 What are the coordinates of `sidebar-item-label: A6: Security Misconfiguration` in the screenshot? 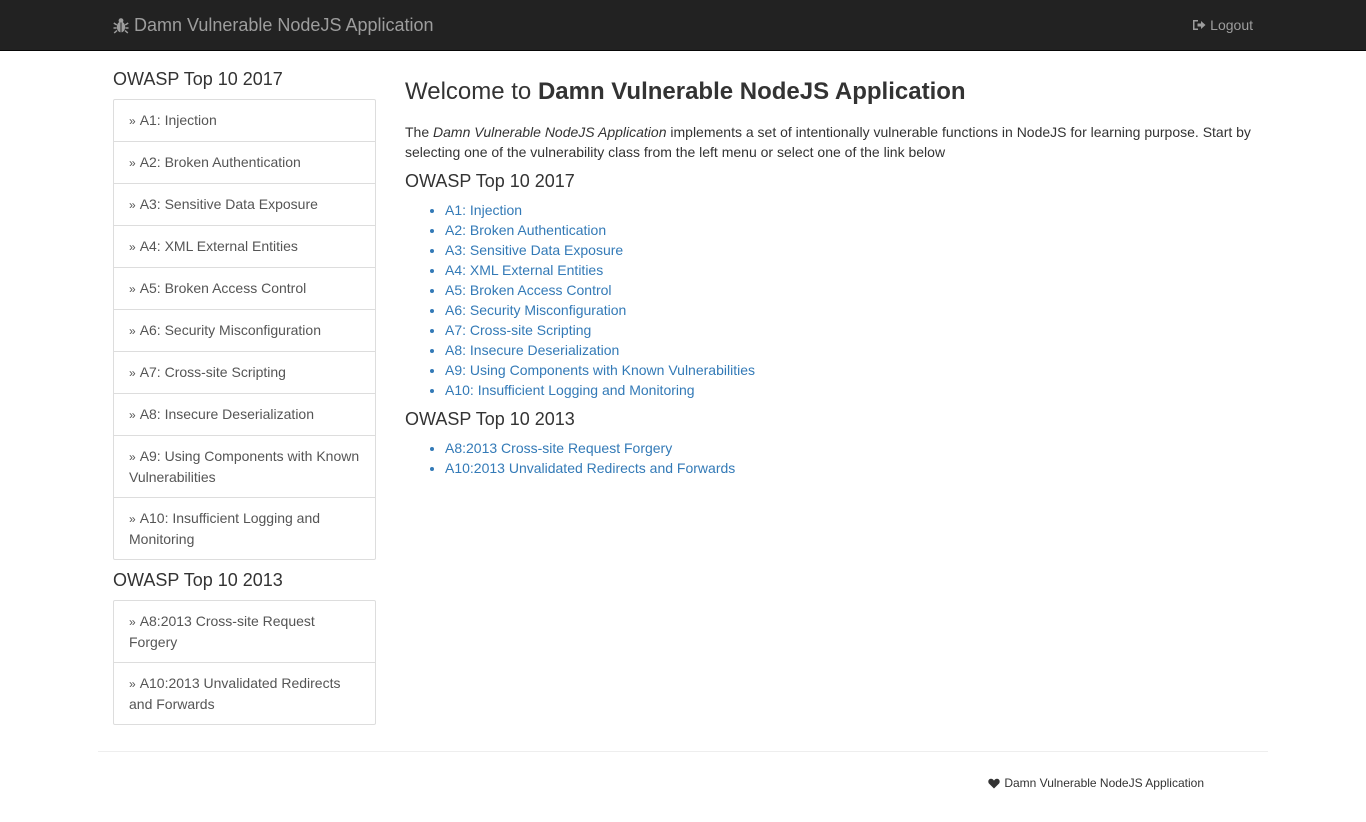 It's located at (230, 330).